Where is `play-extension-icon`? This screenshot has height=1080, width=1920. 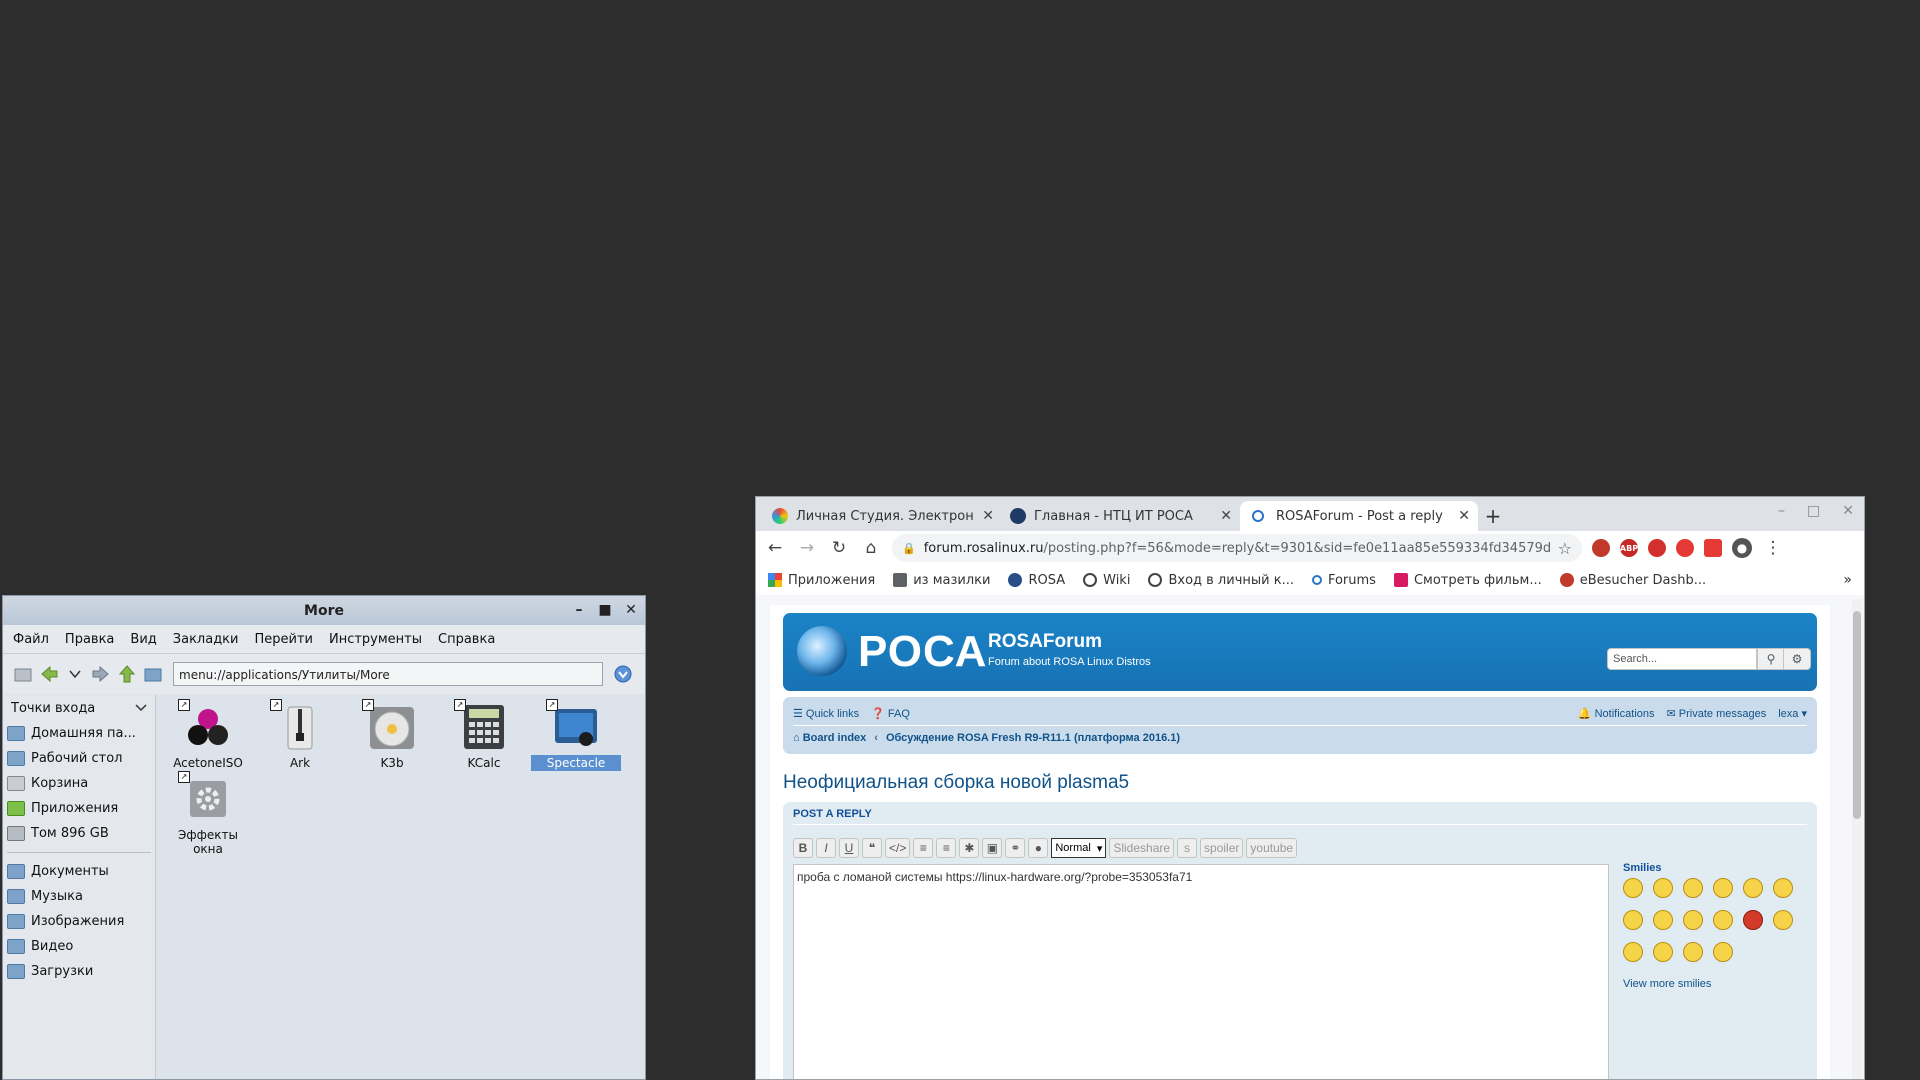 play-extension-icon is located at coordinates (1713, 548).